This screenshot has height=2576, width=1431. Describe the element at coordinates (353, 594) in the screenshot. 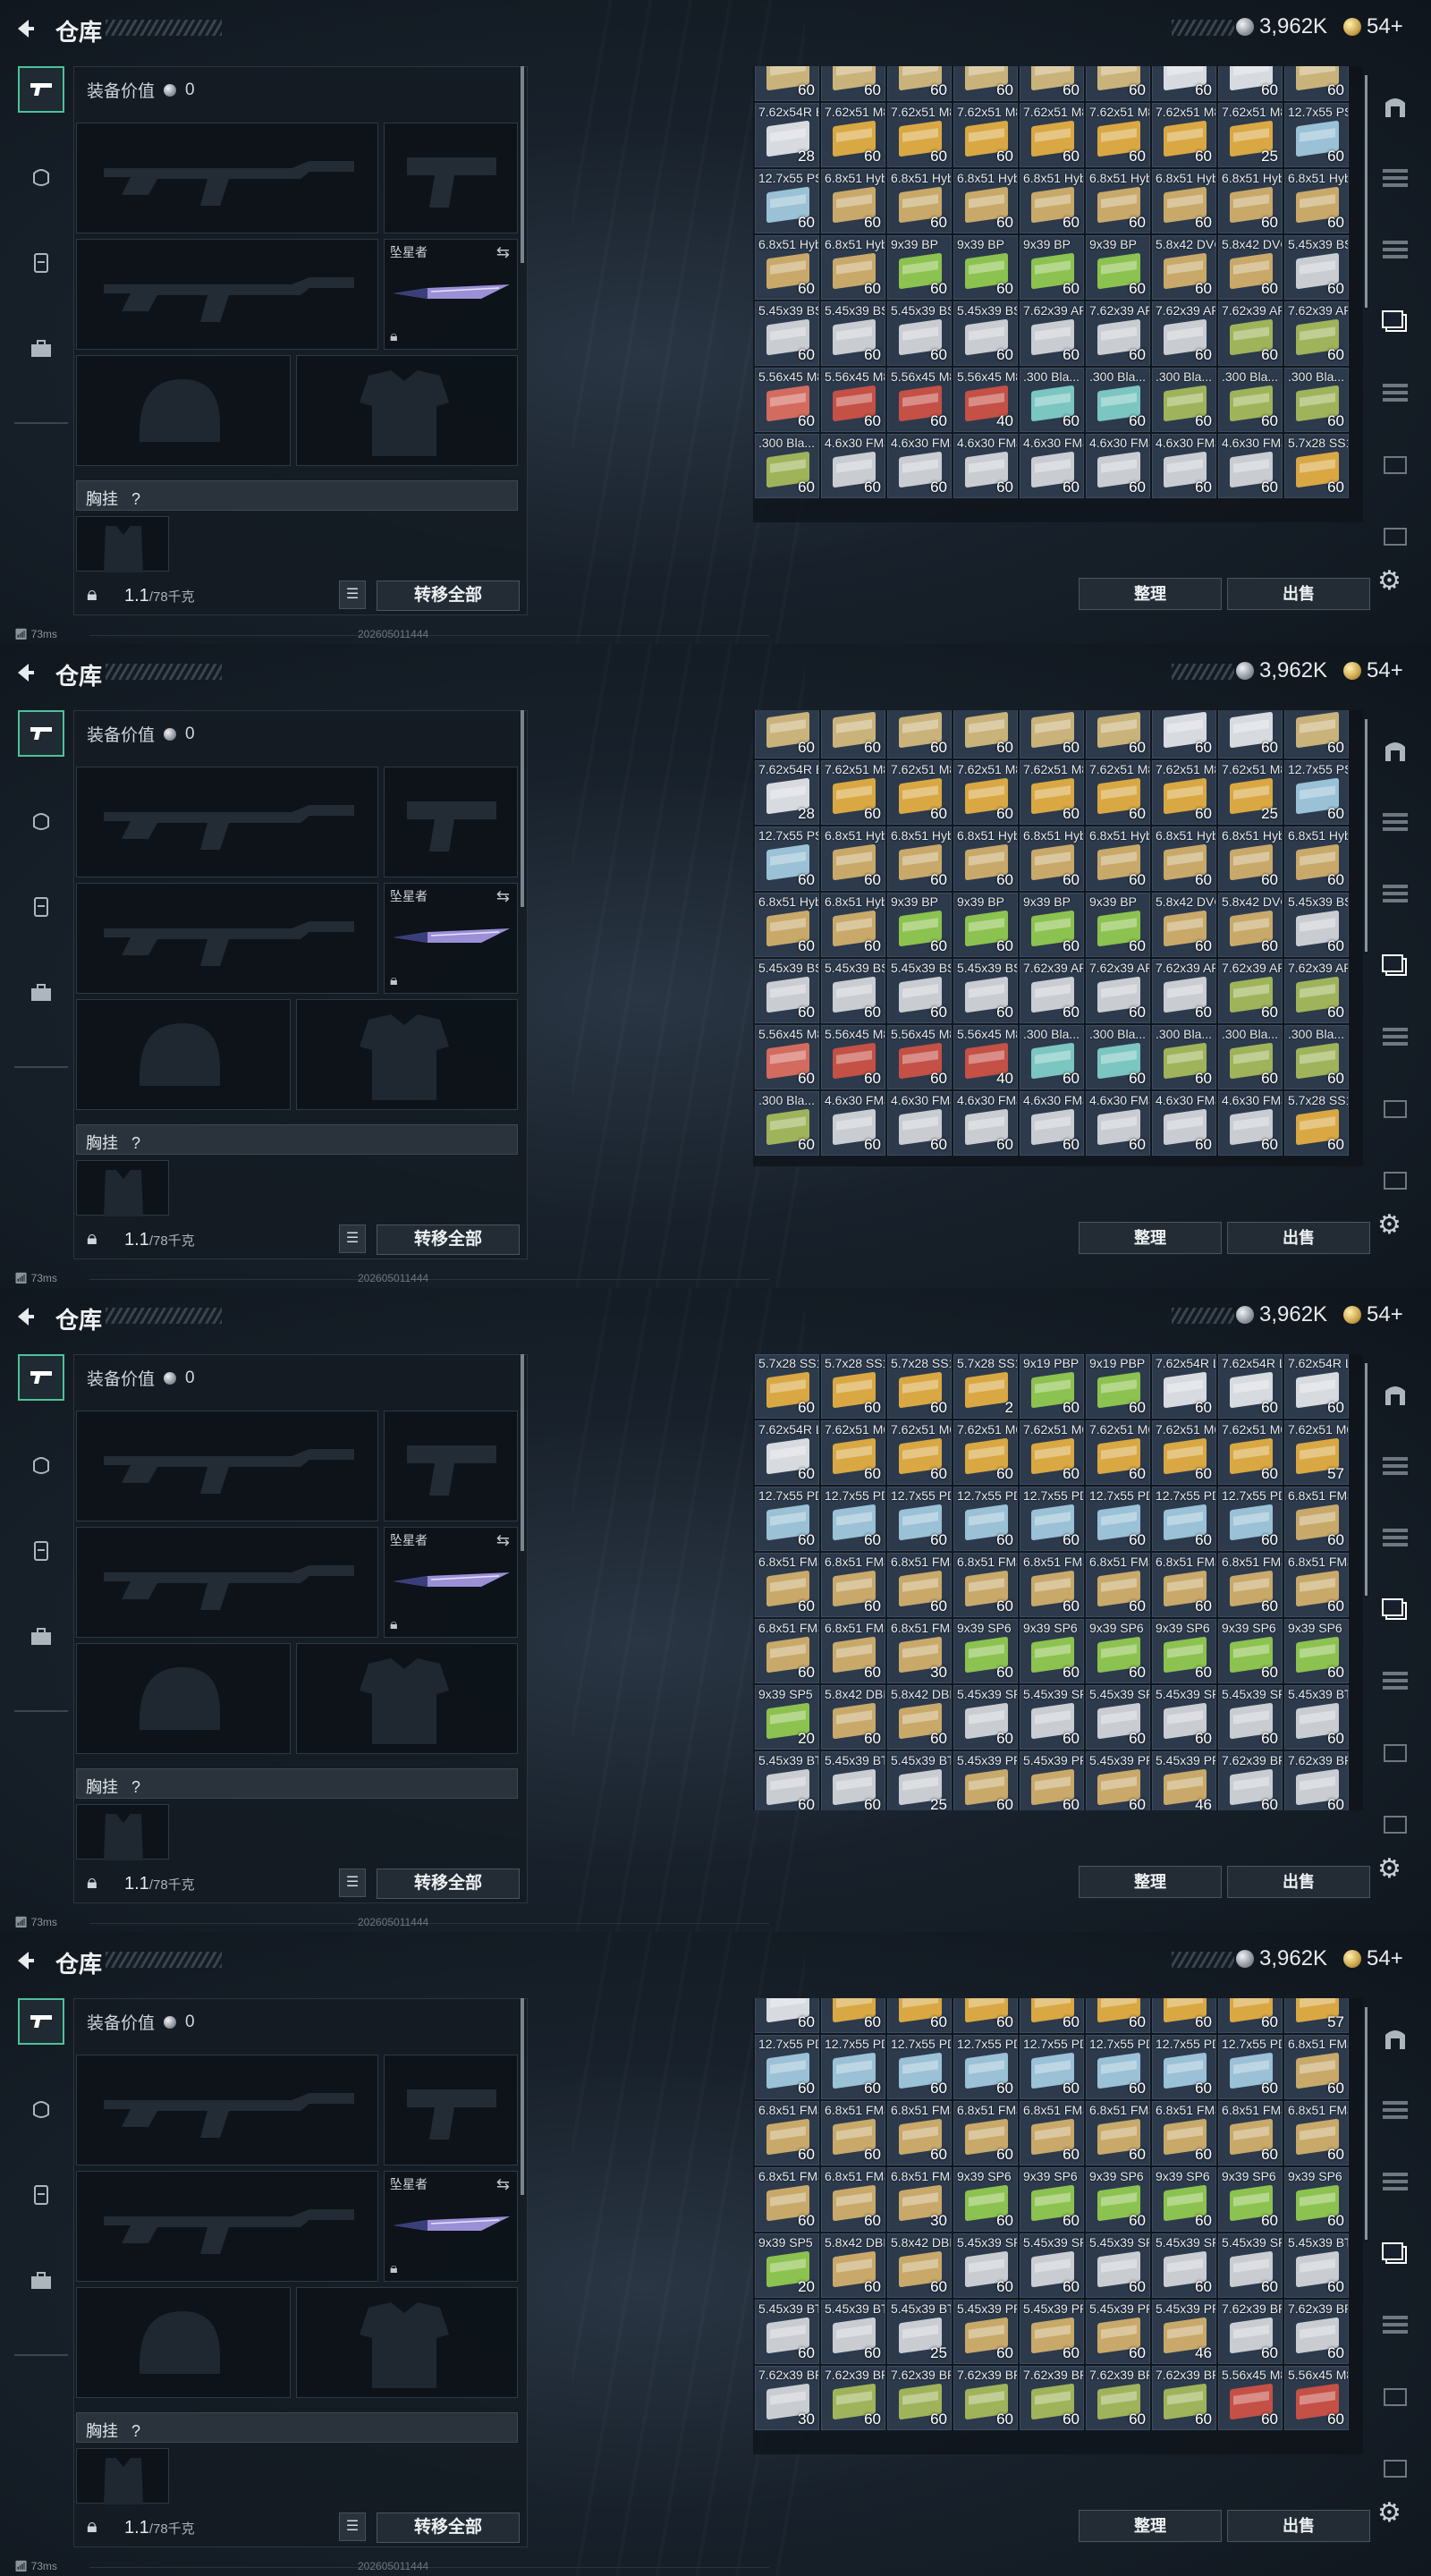

I see `list-view-button: ☰` at that location.